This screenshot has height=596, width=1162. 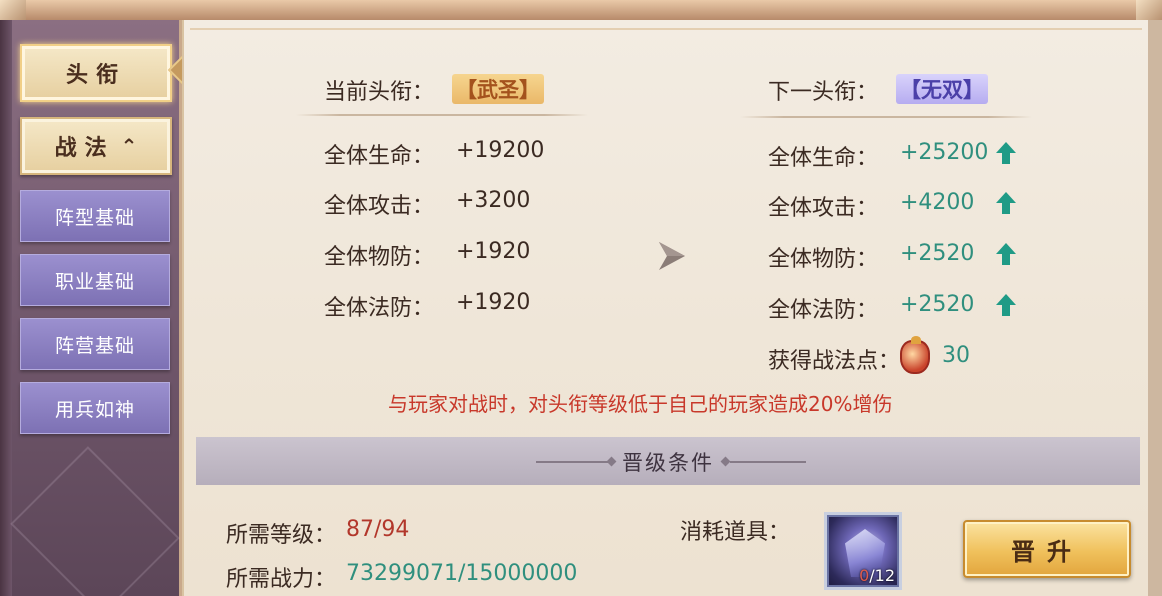 I want to click on sidebar-item-faction-basics: 阵营基础, so click(x=95, y=344).